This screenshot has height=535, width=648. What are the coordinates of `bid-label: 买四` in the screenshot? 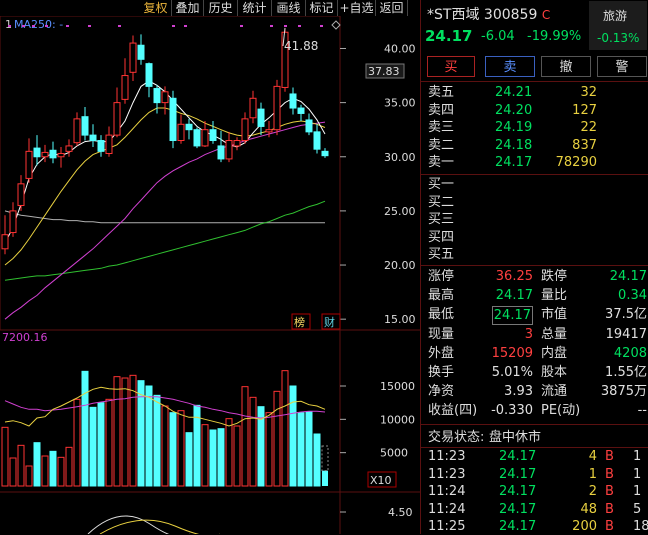 It's located at (441, 237).